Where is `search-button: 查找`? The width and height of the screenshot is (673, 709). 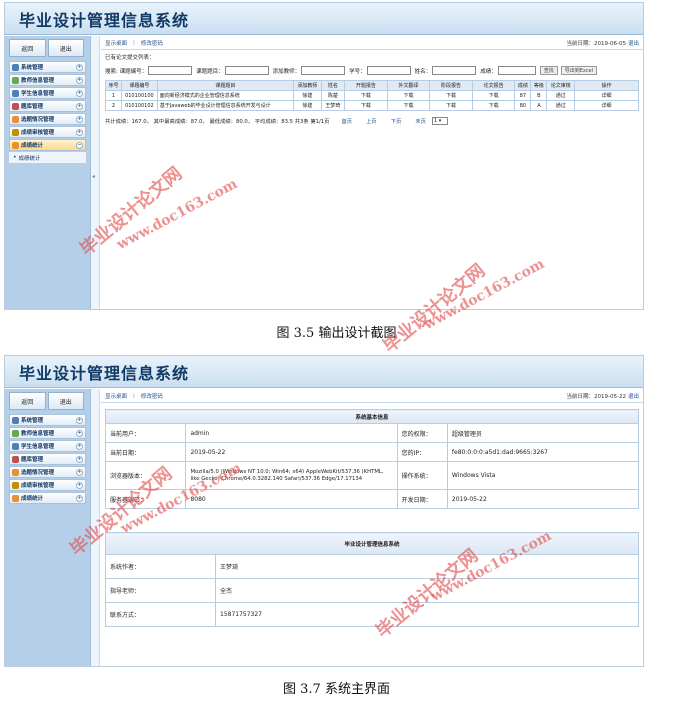 search-button: 查找 is located at coordinates (548, 70).